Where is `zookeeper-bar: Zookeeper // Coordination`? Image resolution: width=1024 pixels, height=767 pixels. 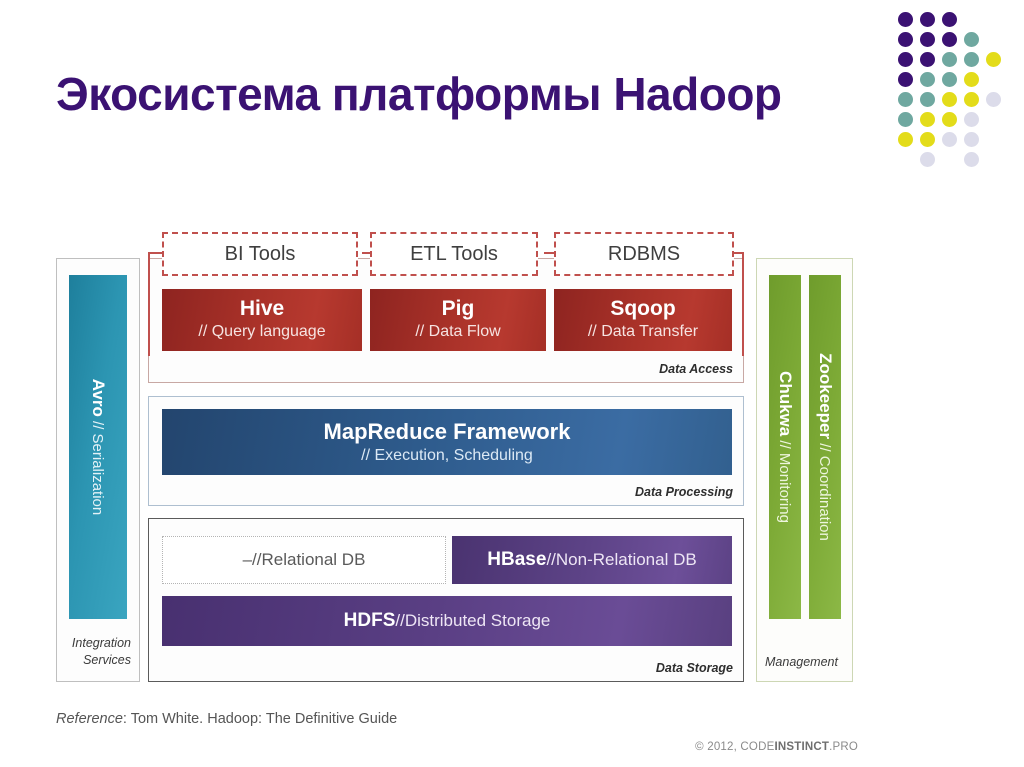 zookeeper-bar: Zookeeper // Coordination is located at coordinates (825, 447).